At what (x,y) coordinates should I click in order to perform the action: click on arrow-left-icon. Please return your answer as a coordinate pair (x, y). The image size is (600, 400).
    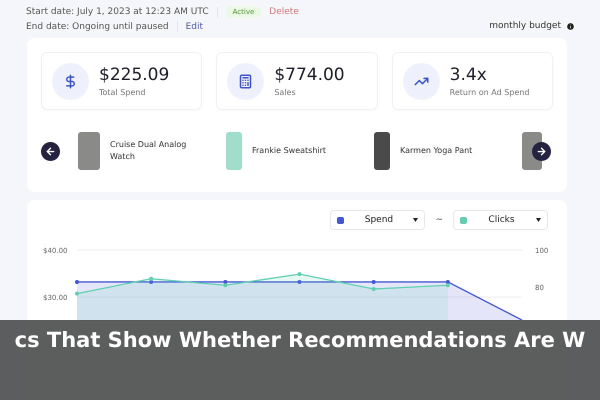
    Looking at the image, I should click on (50, 151).